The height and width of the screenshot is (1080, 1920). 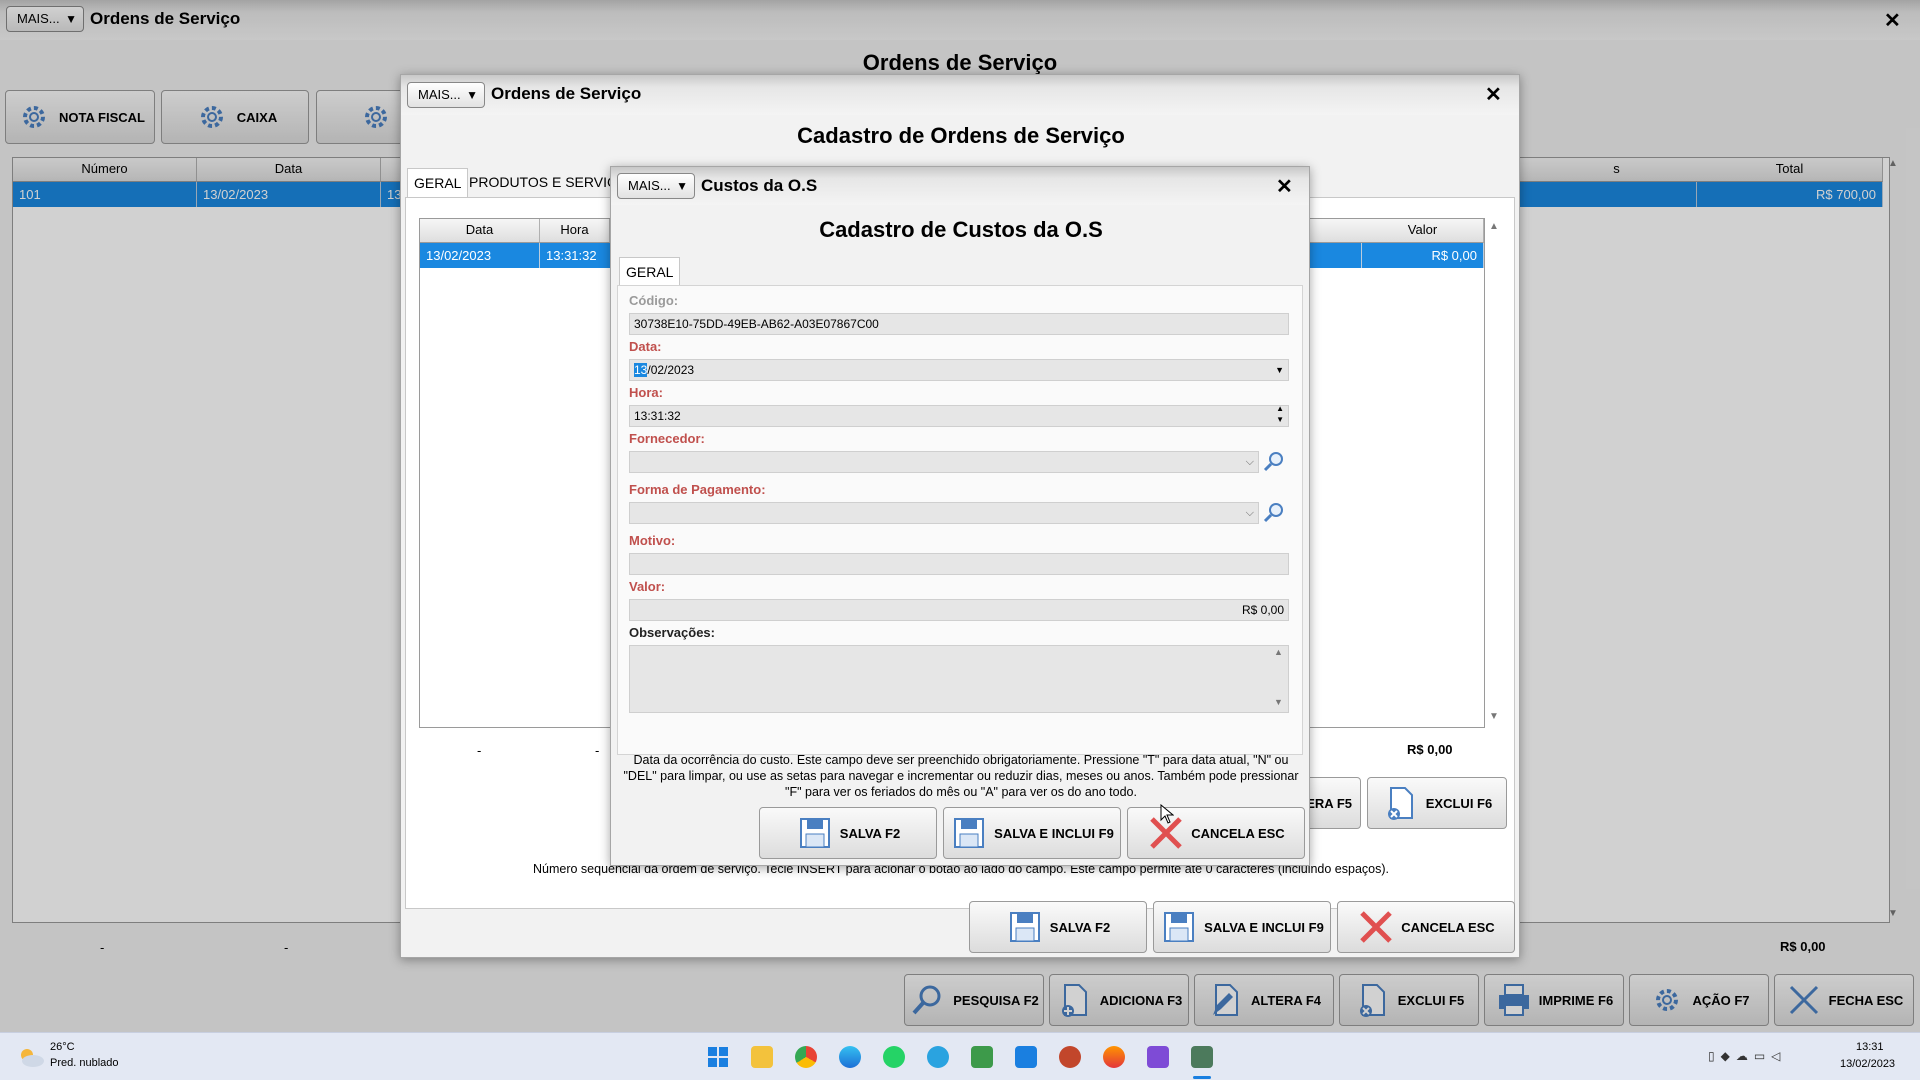 I want to click on chevron-down-icon: ▼, so click(x=1279, y=370).